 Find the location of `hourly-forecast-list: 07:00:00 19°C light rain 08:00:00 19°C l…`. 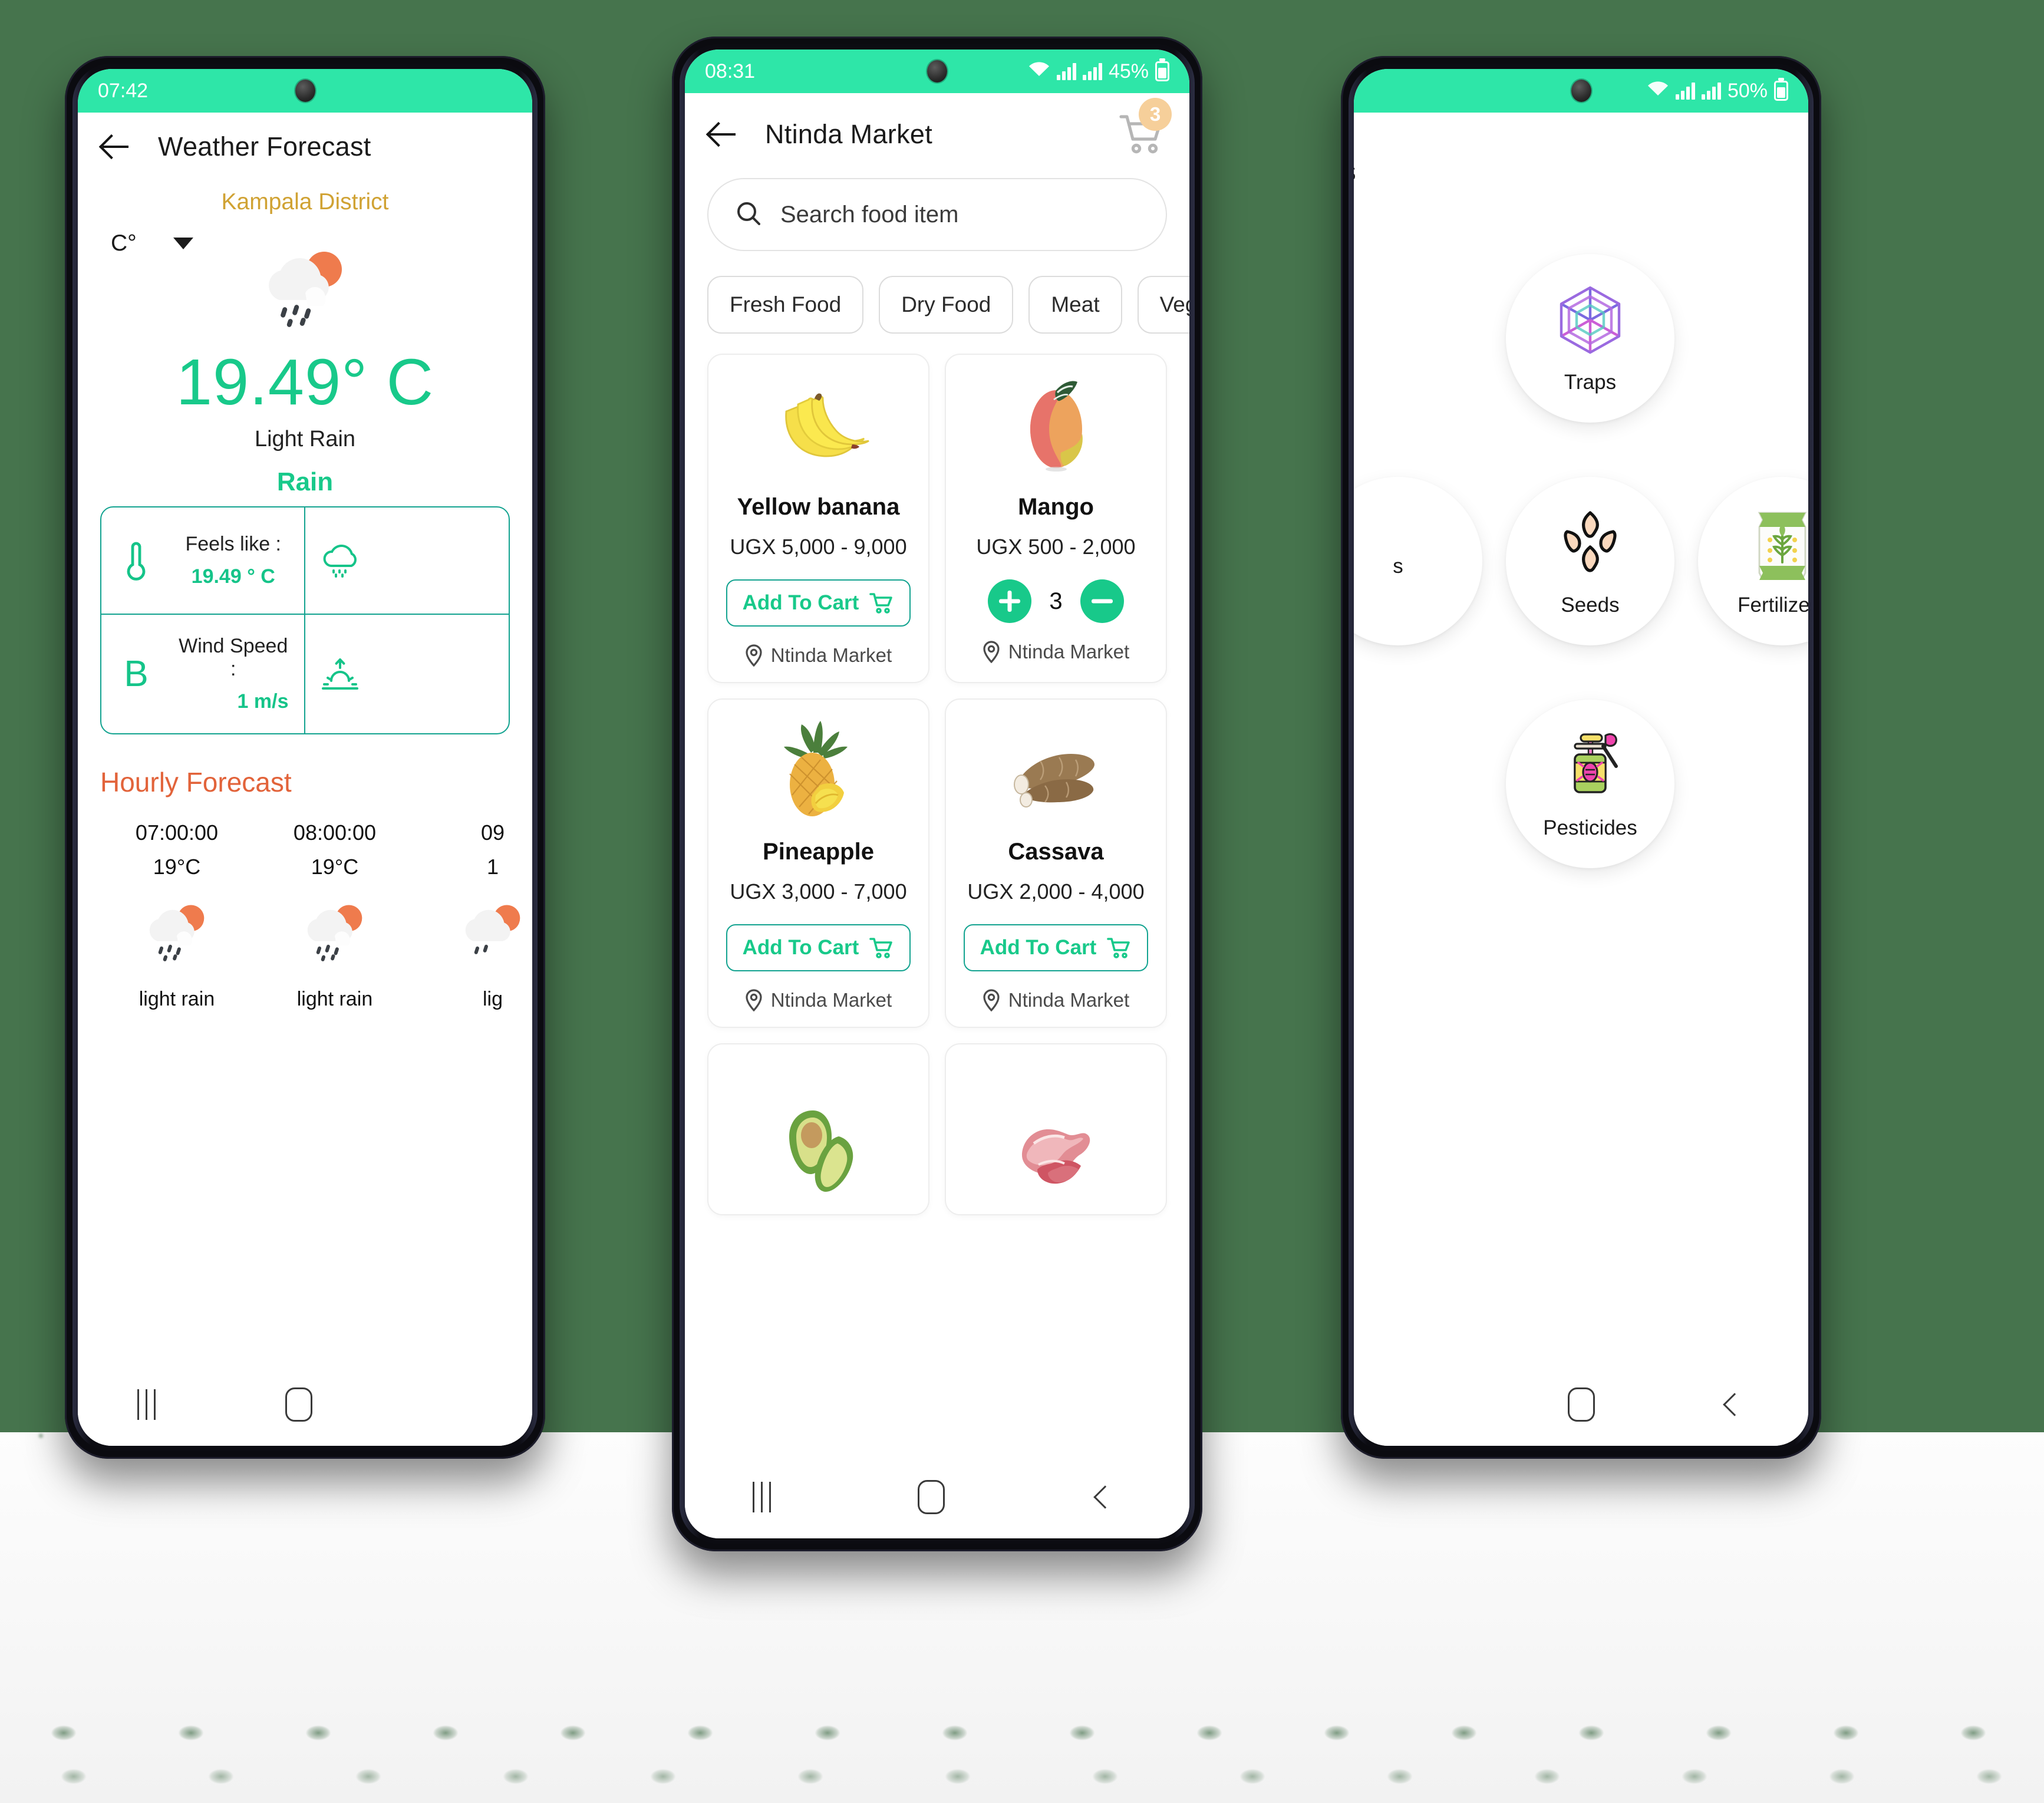

hourly-forecast-list: 07:00:00 19°C light rain 08:00:00 19°C l… is located at coordinates (305, 905).